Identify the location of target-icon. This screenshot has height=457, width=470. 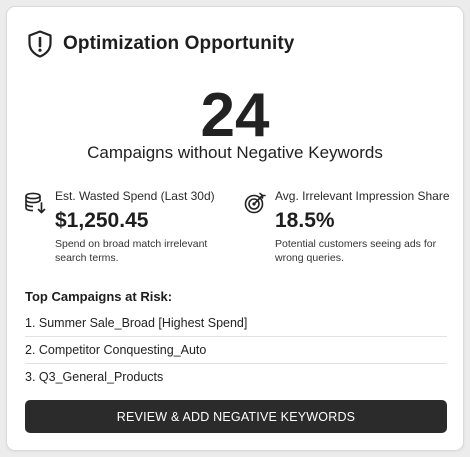
(255, 203).